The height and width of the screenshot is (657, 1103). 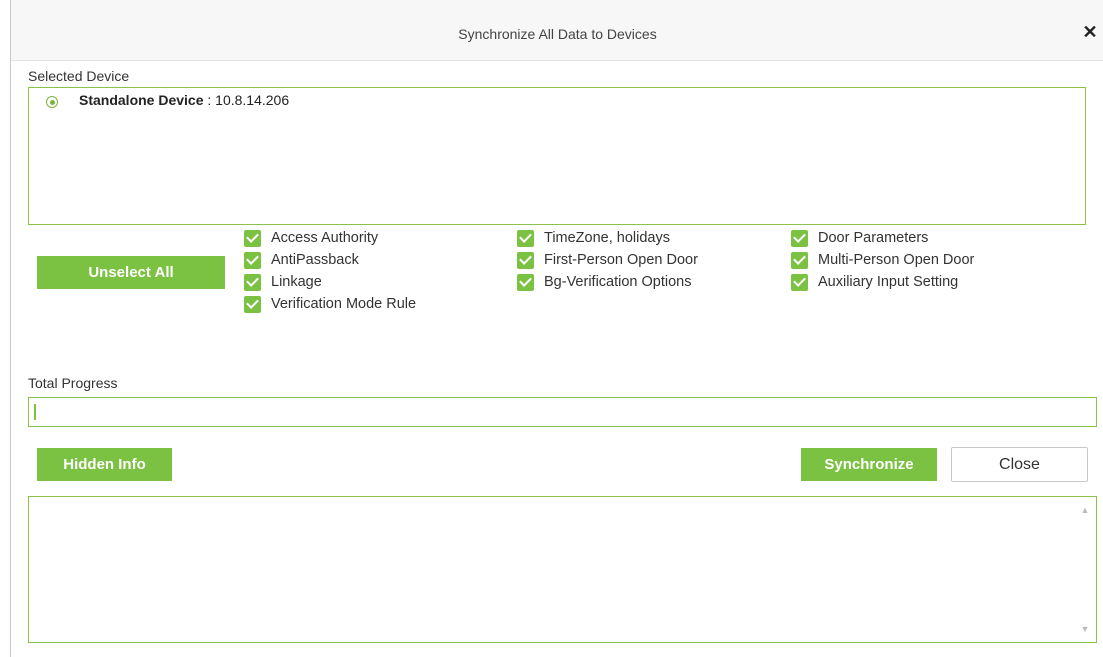 What do you see at coordinates (296, 282) in the screenshot?
I see `option-label: Linkage` at bounding box center [296, 282].